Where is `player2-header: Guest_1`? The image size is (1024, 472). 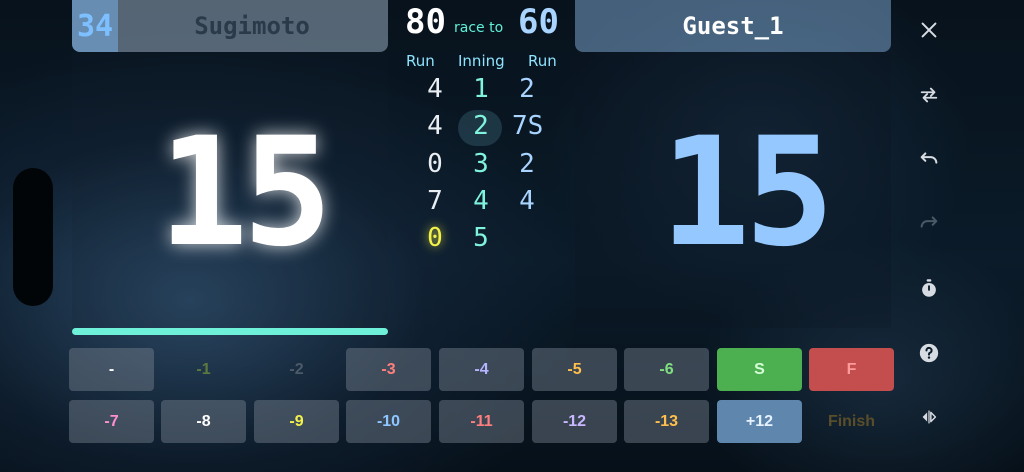 player2-header: Guest_1 is located at coordinates (733, 26).